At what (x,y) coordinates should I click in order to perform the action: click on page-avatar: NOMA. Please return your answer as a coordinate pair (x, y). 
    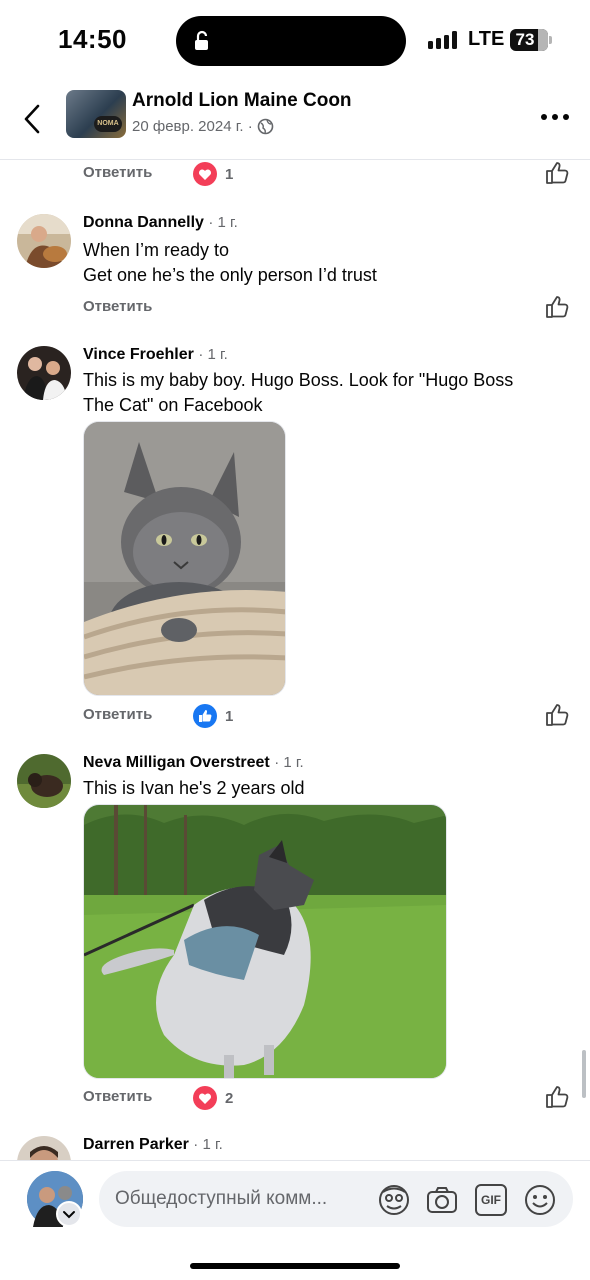
    Looking at the image, I should click on (96, 114).